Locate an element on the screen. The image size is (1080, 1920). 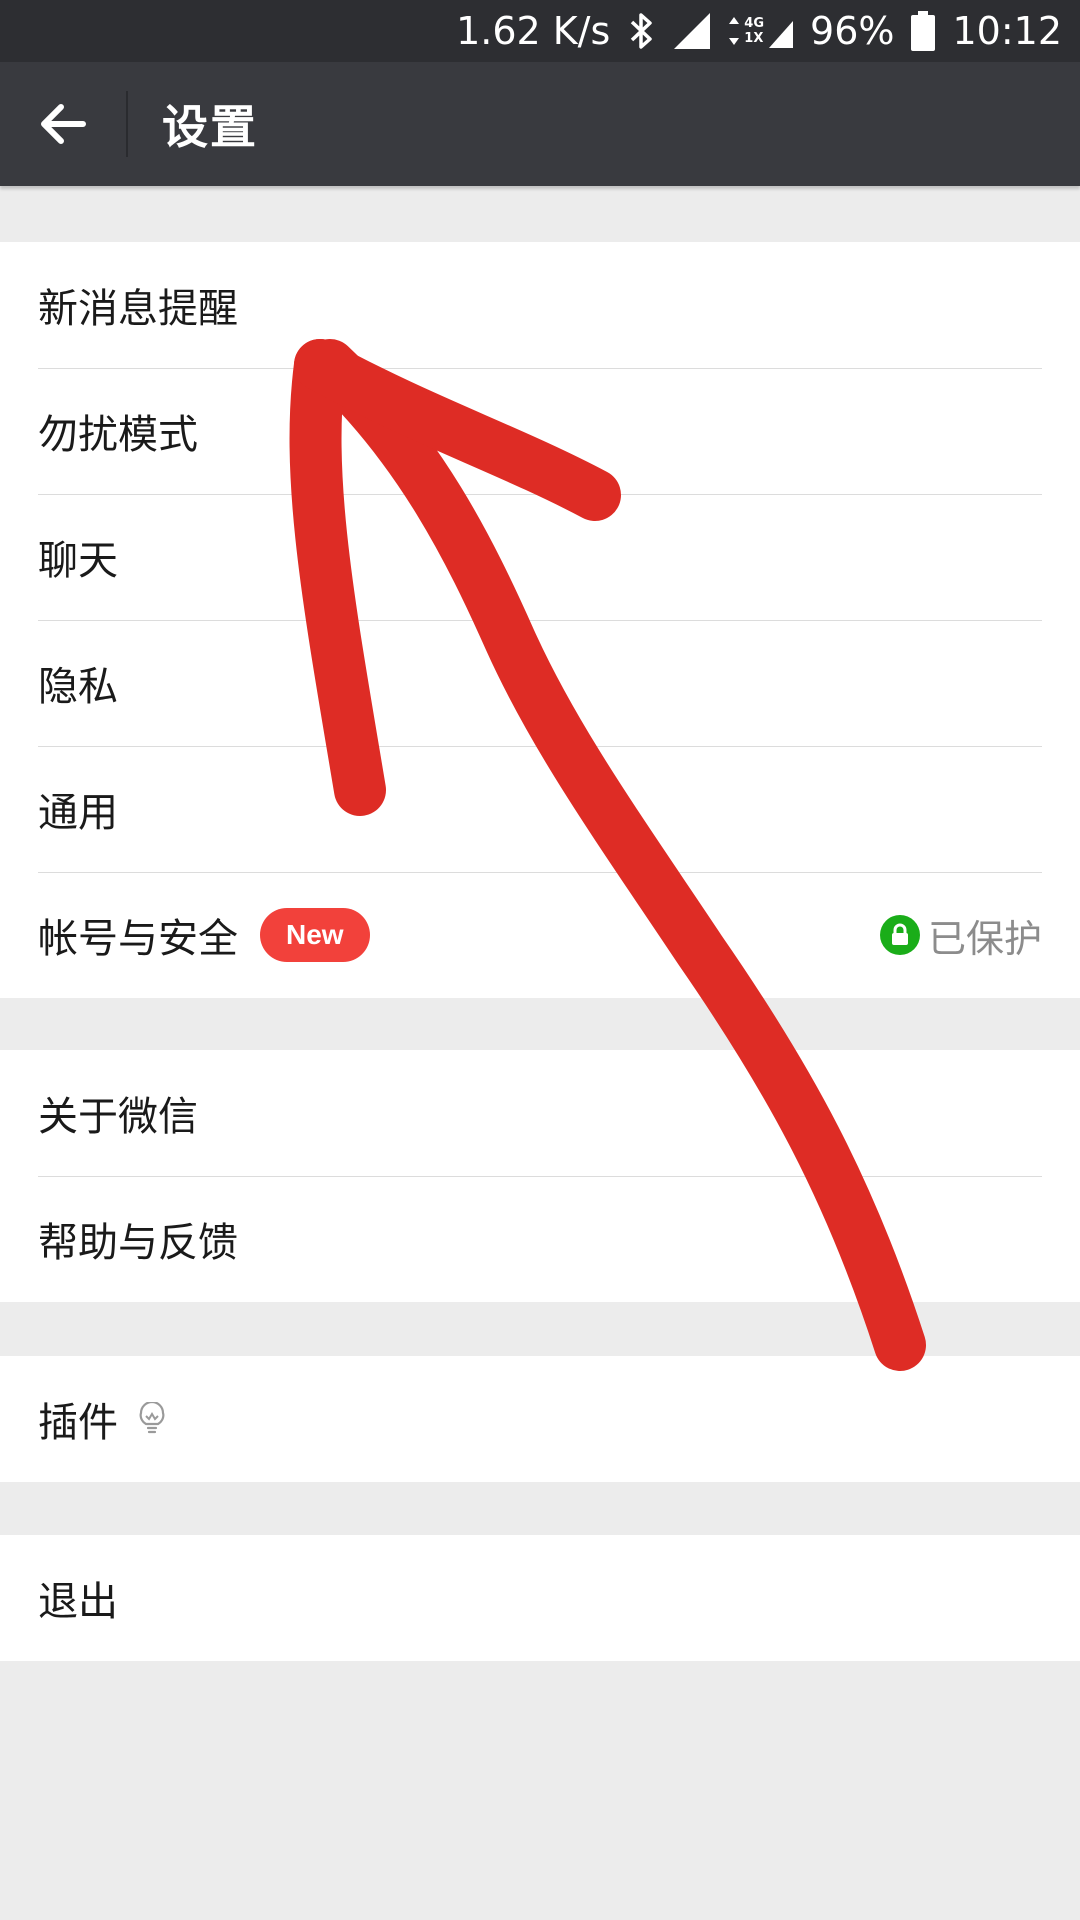
clock: 10:12 is located at coordinates (1007, 31).